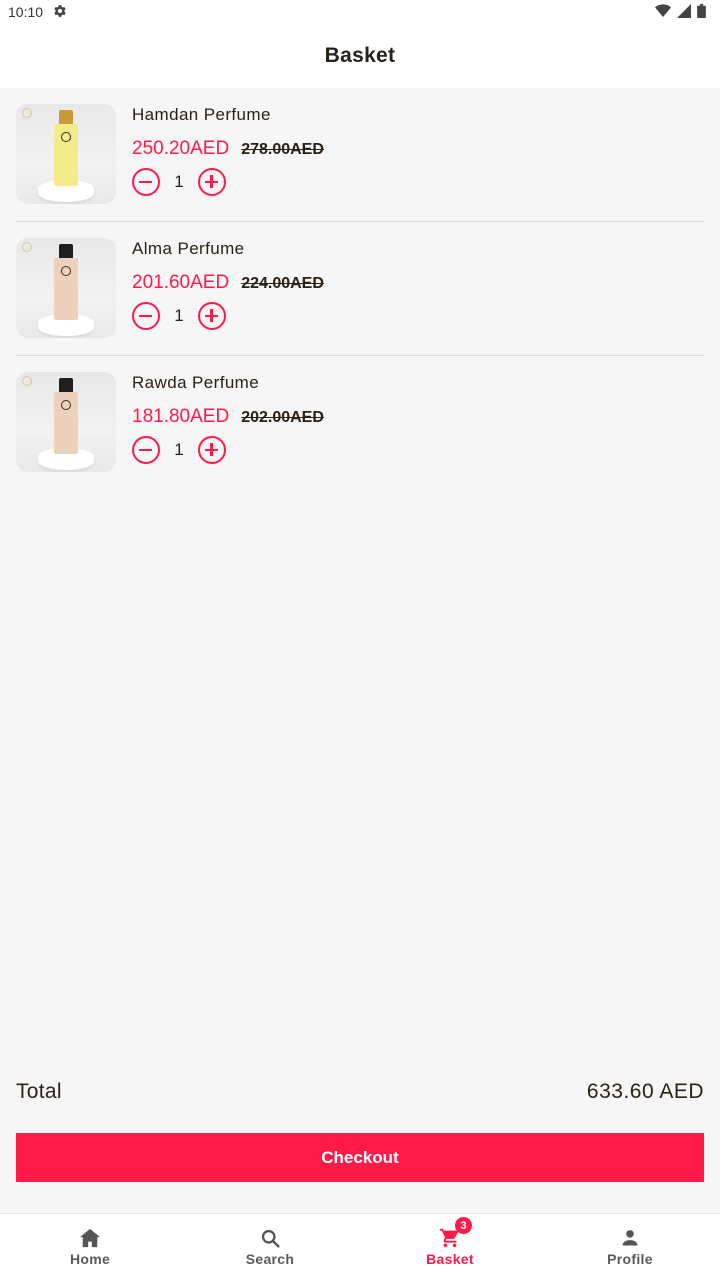  What do you see at coordinates (360, 423) in the screenshot?
I see `basket-item: Rawda Perfume 181.80AED 202.00AED 1` at bounding box center [360, 423].